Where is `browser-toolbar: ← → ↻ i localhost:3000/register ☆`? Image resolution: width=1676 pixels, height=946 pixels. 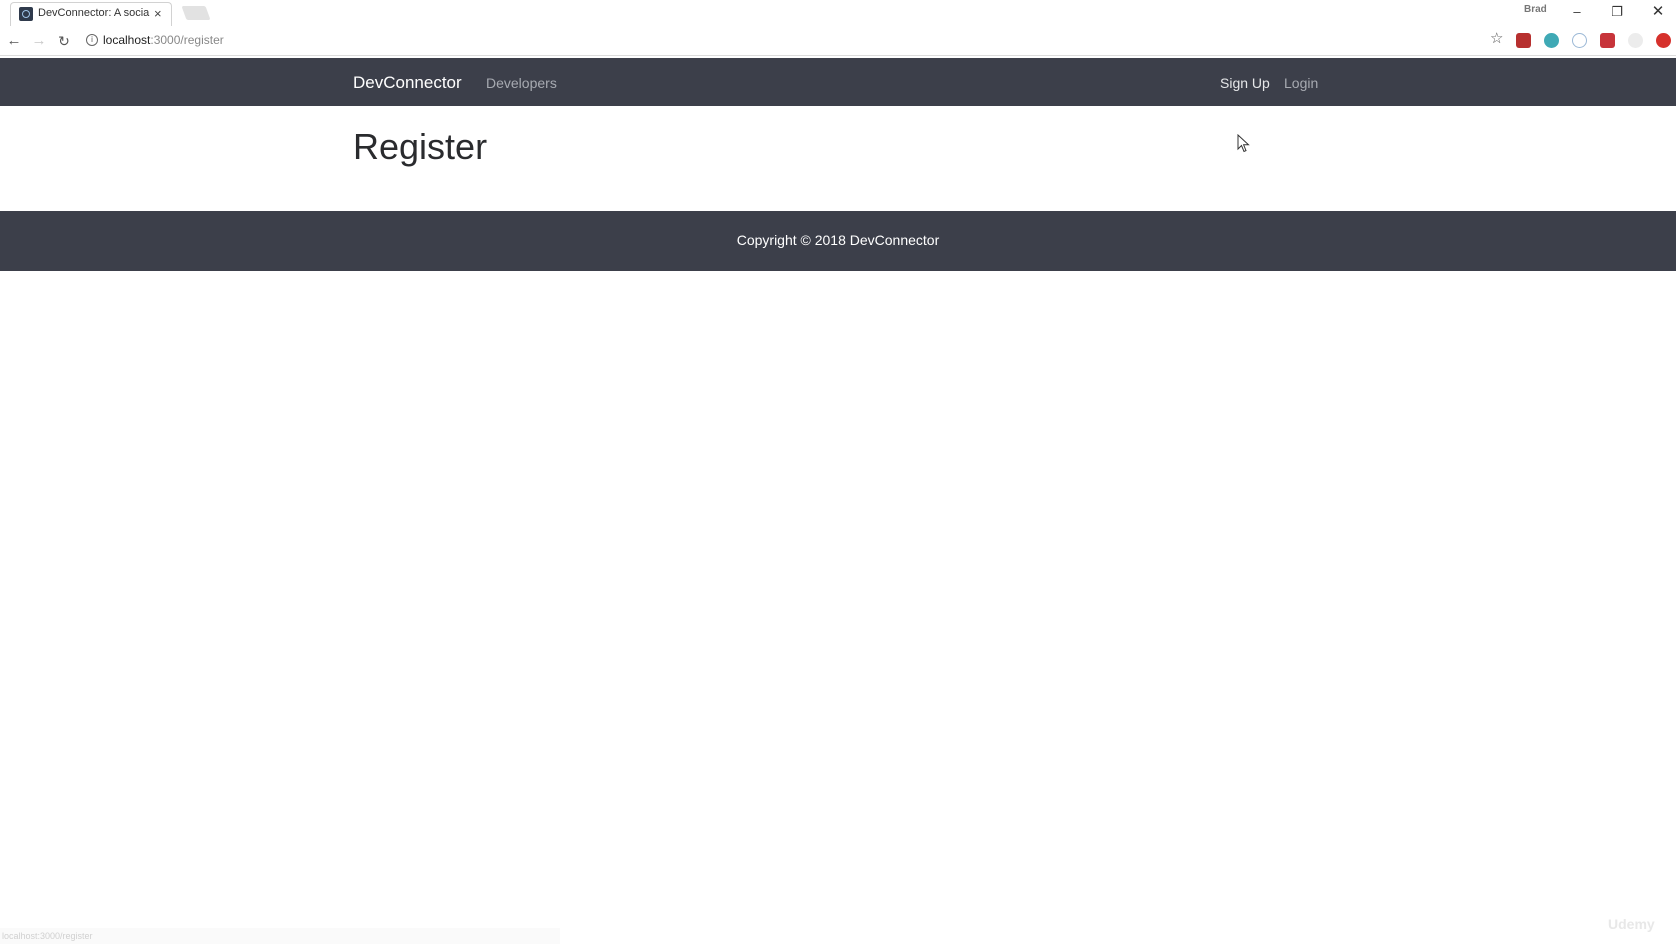
browser-toolbar: ← → ↻ i localhost:3000/register ☆ is located at coordinates (838, 41).